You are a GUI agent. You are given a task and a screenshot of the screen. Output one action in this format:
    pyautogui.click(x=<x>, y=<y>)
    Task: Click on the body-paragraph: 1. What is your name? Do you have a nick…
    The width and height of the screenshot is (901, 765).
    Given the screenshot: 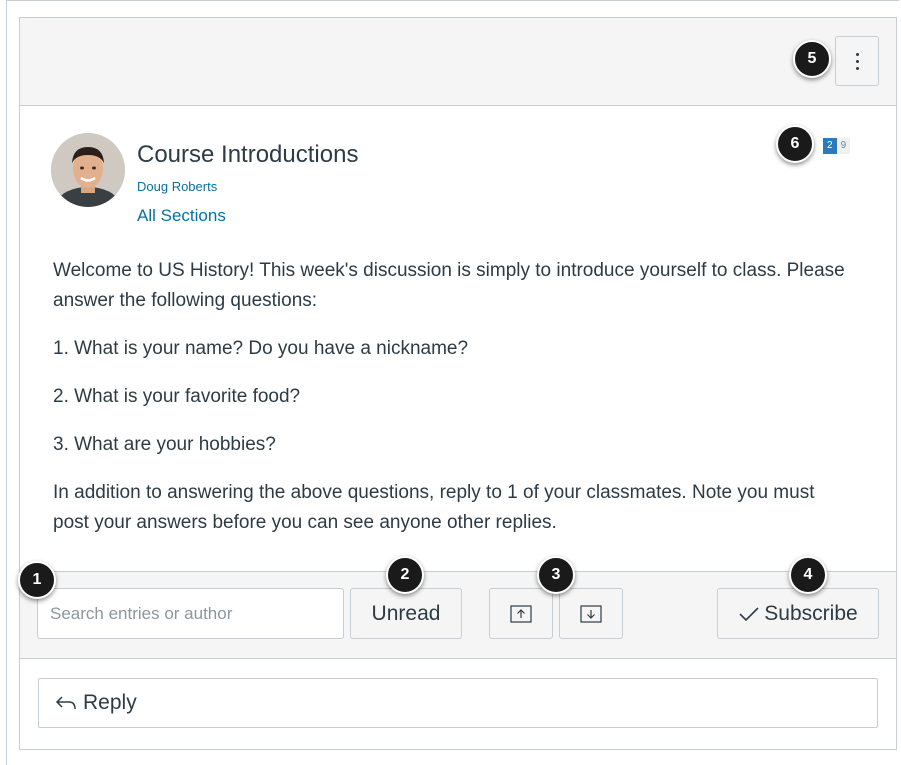 What is the action you would take?
    pyautogui.click(x=261, y=348)
    